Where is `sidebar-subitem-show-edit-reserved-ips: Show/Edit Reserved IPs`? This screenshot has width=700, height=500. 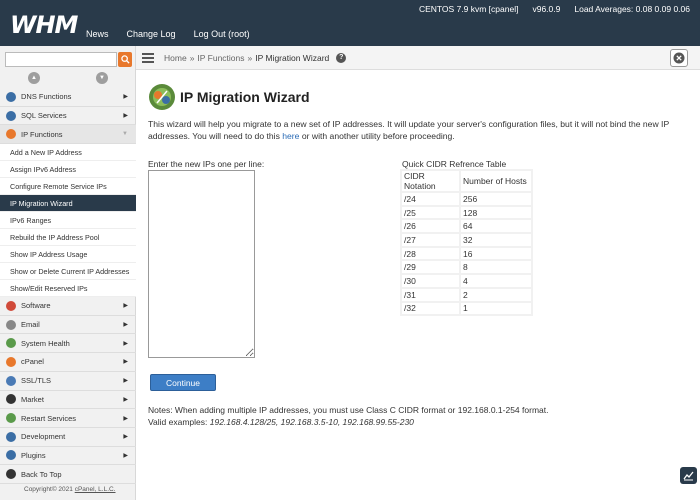
sidebar-subitem-show-edit-reserved-ips: Show/Edit Reserved IPs is located at coordinates (68, 289).